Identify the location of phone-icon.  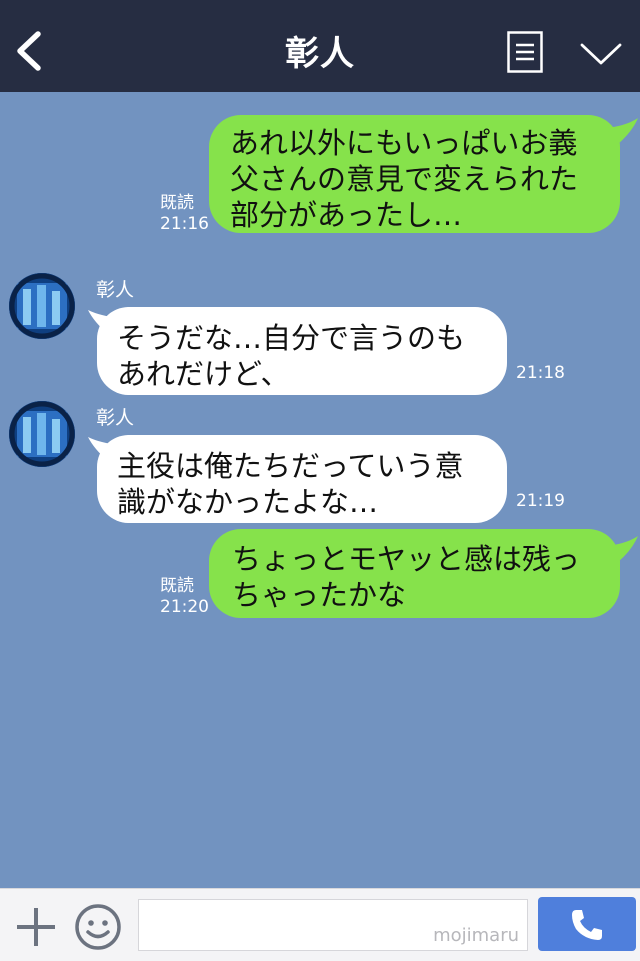
(587, 925).